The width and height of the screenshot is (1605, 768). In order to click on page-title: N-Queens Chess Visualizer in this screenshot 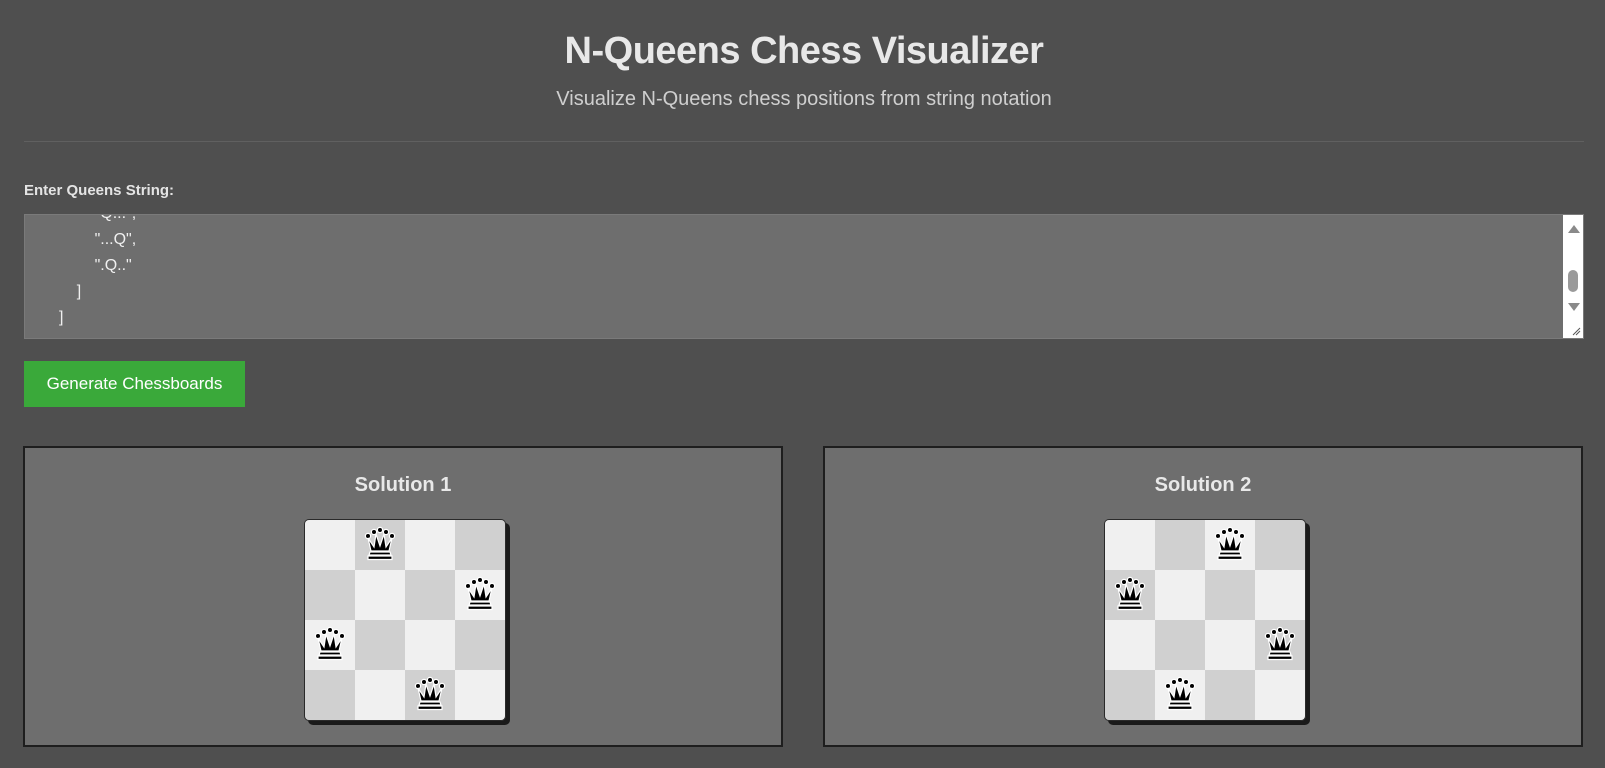, I will do `click(804, 51)`.